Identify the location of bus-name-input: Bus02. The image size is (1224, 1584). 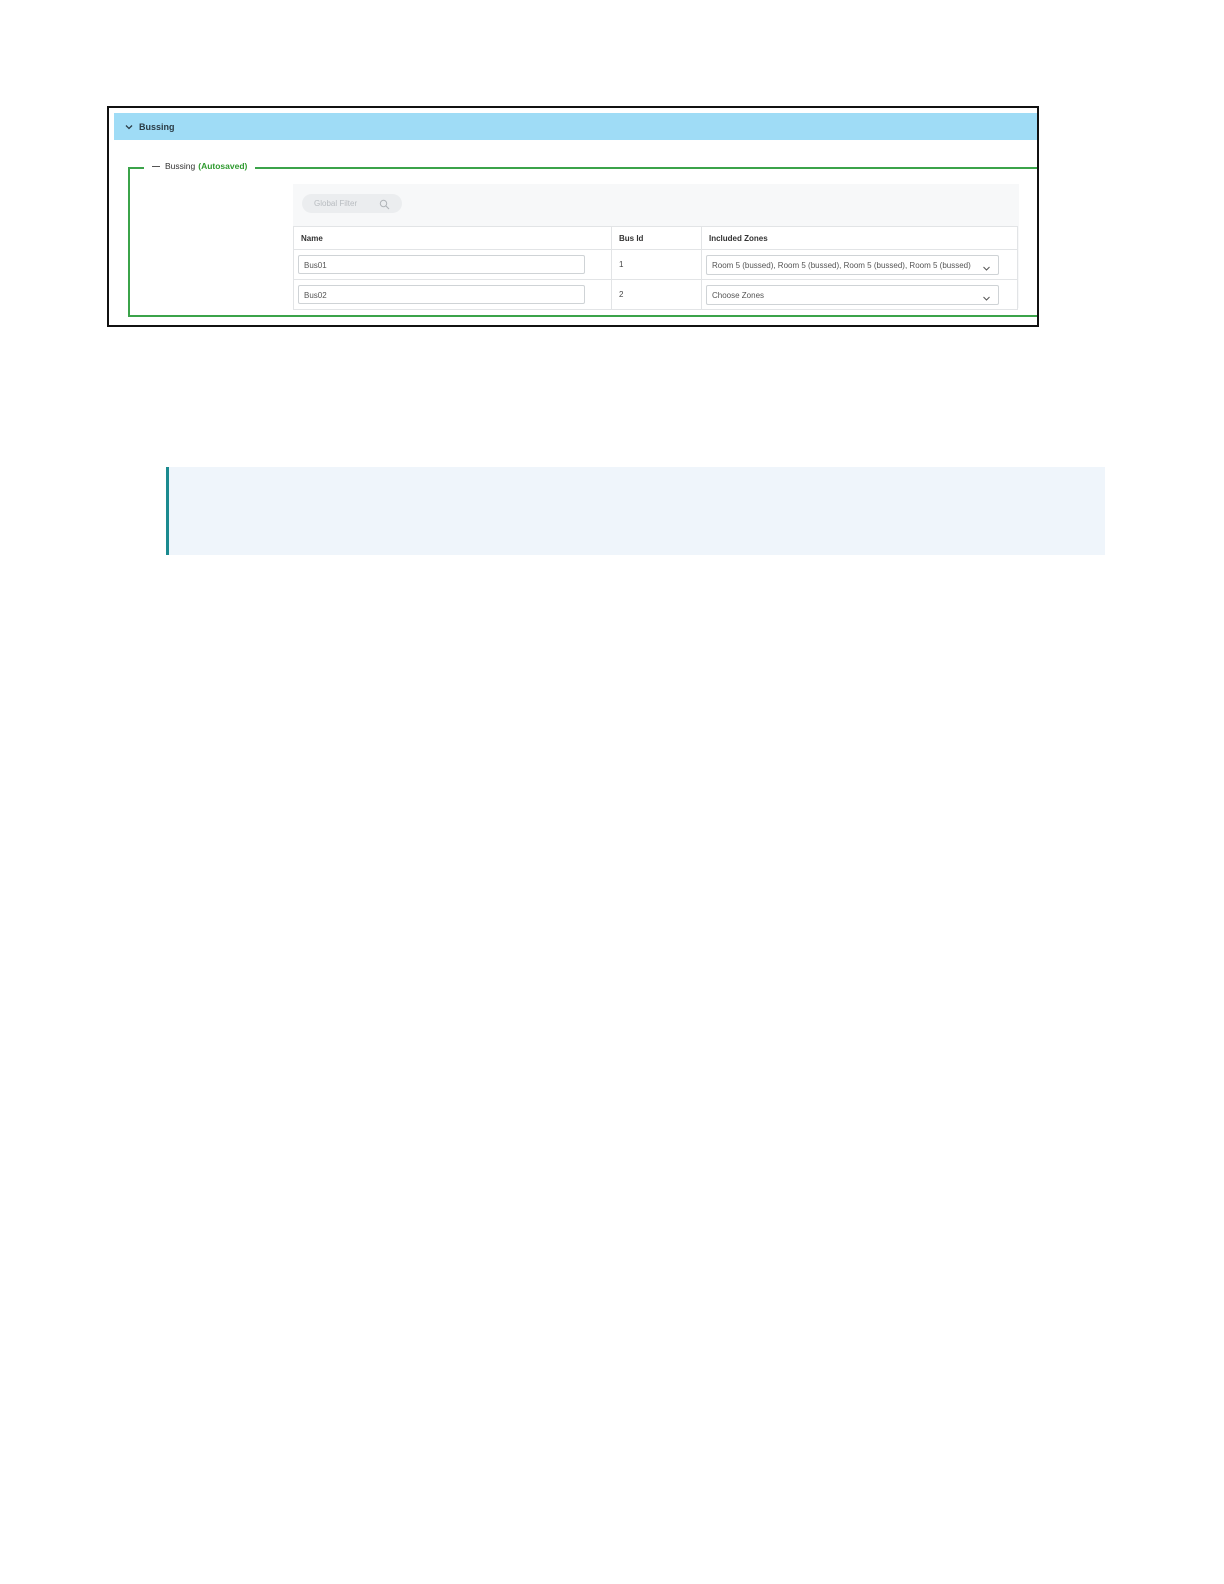
(441, 294).